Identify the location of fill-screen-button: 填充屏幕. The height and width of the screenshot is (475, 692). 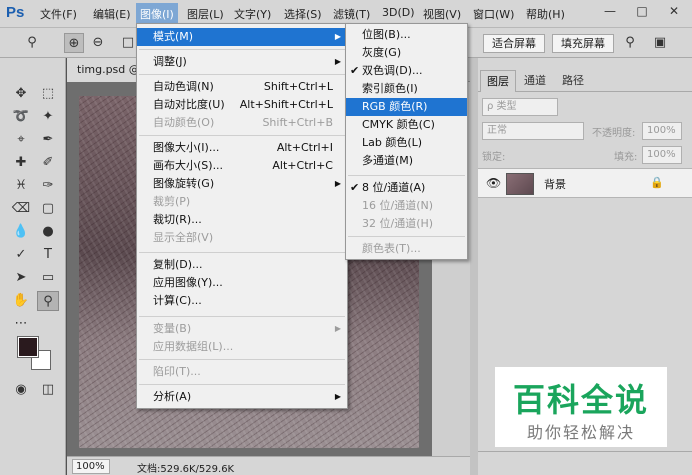
(583, 43).